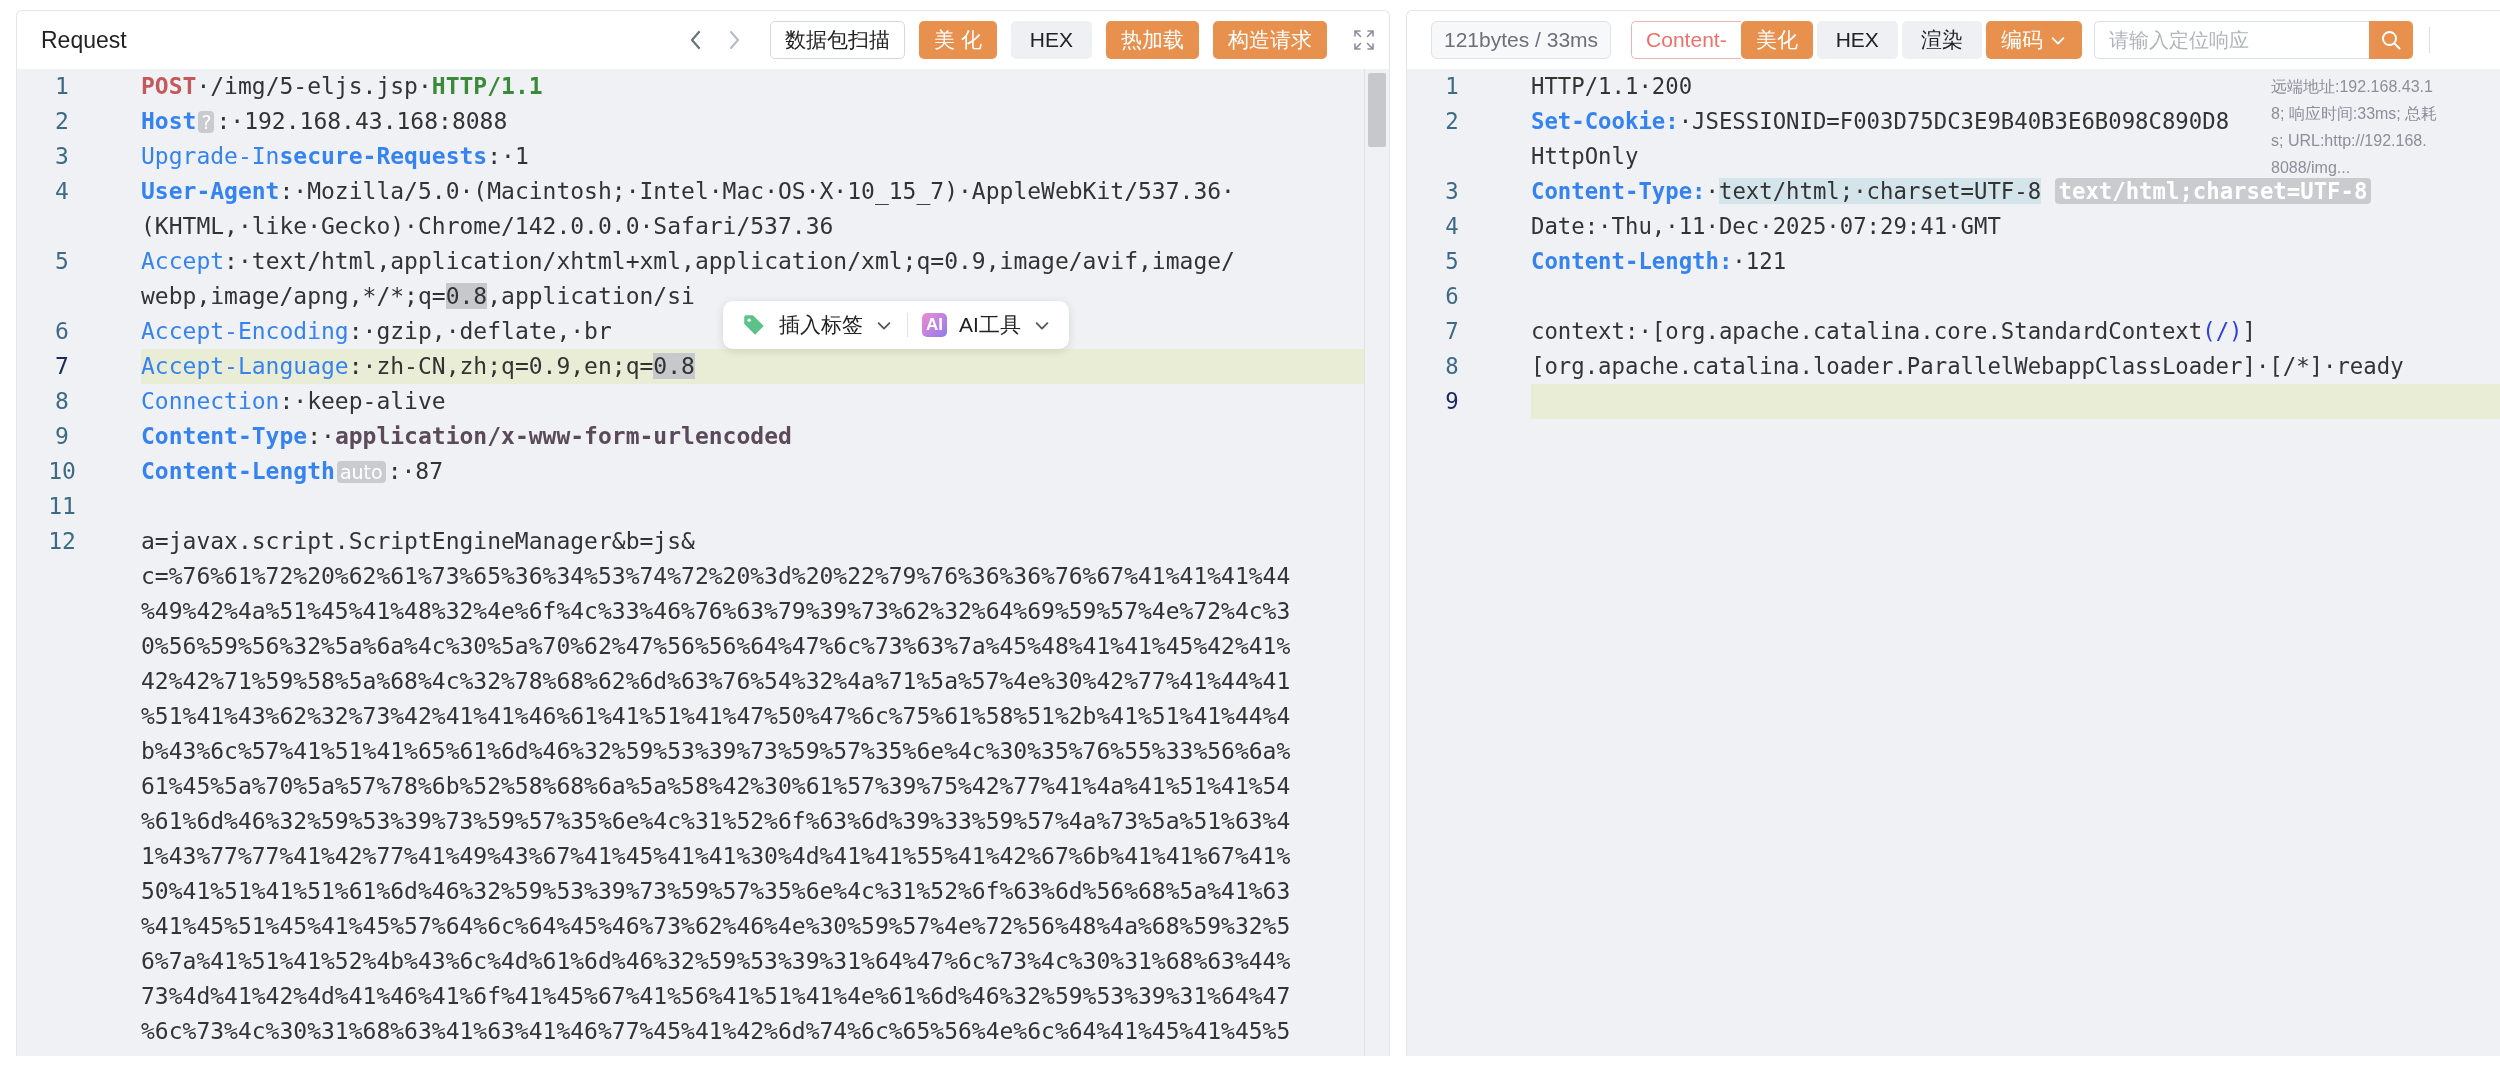 The image size is (2500, 1066). I want to click on code-line: c=%76%61%72%20%62%61%73%65%36%34%53%74%72%20%3d%20%22%79%76%36%36%76%67%41%41%41%44, so click(716, 576).